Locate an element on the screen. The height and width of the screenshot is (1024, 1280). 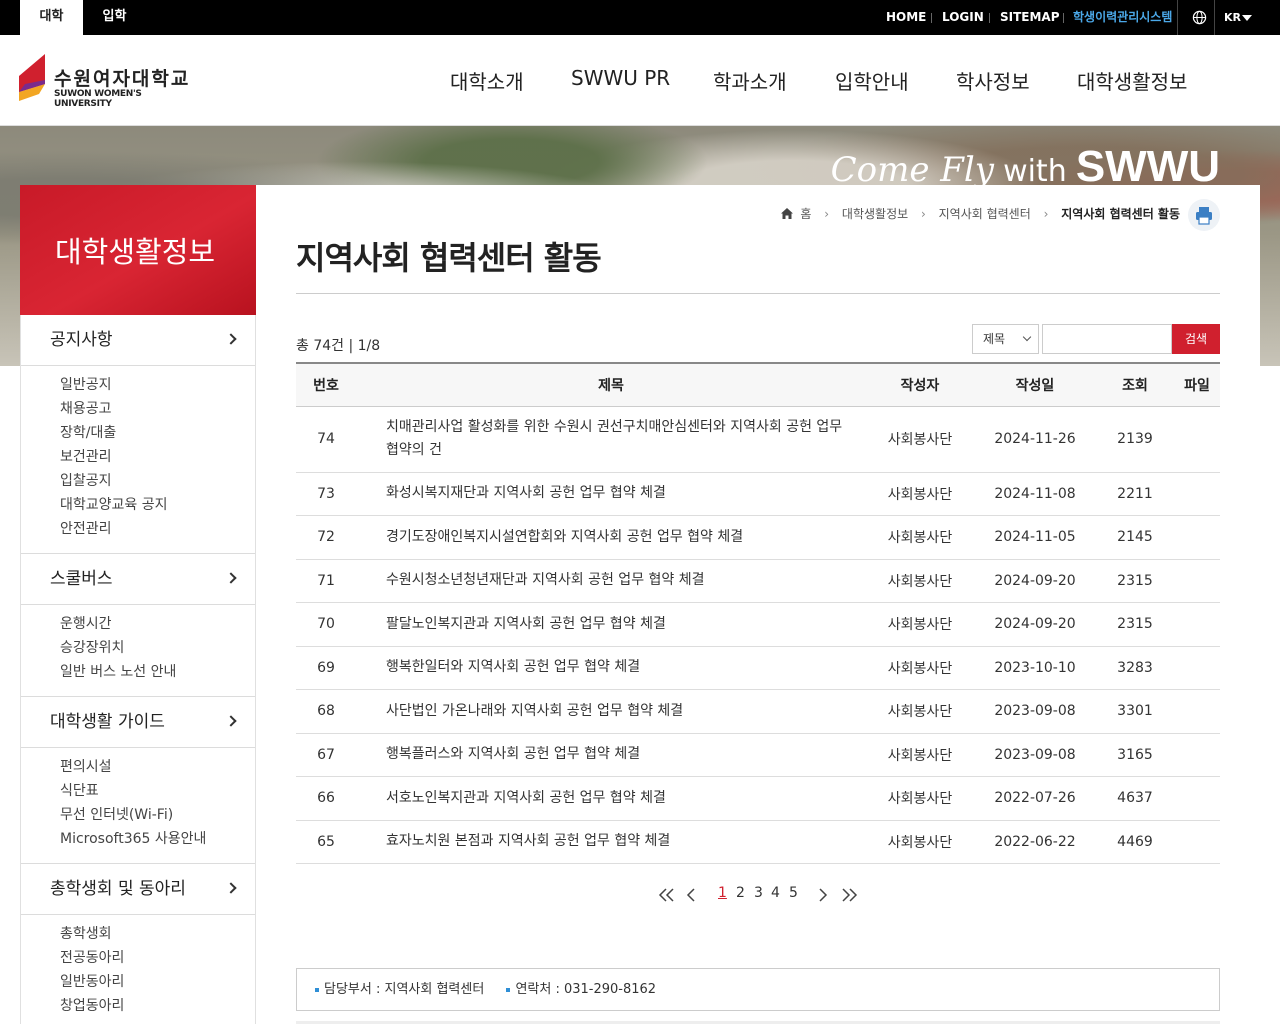
logo-emblem-icon is located at coordinates (32, 77).